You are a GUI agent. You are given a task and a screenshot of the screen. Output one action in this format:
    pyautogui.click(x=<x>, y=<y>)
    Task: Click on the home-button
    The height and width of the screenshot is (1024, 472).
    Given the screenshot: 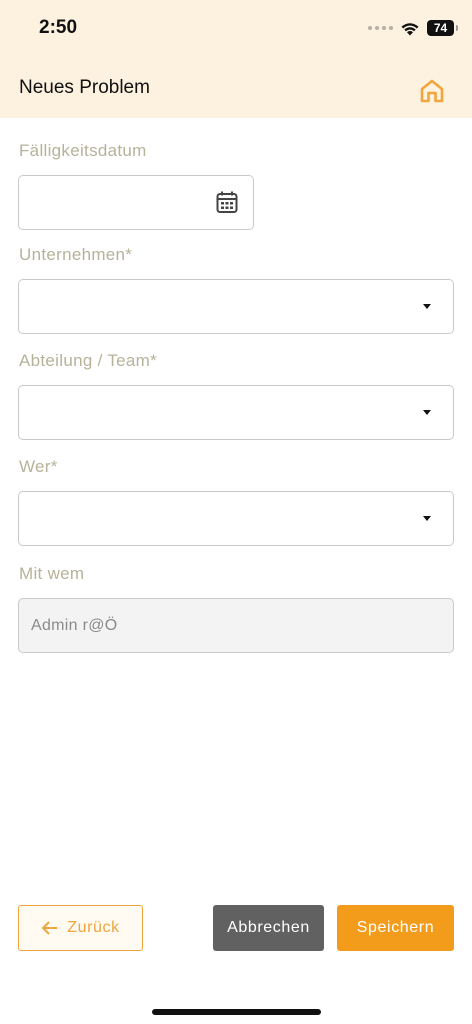 What is the action you would take?
    pyautogui.click(x=432, y=91)
    